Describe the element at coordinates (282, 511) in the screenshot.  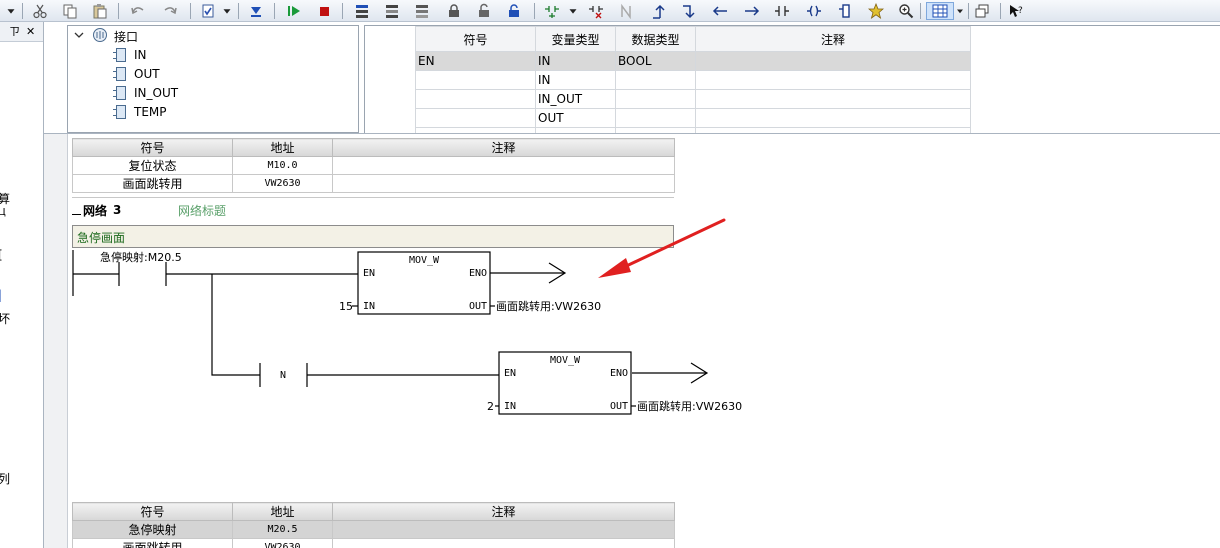
I see `column-header: 地址` at that location.